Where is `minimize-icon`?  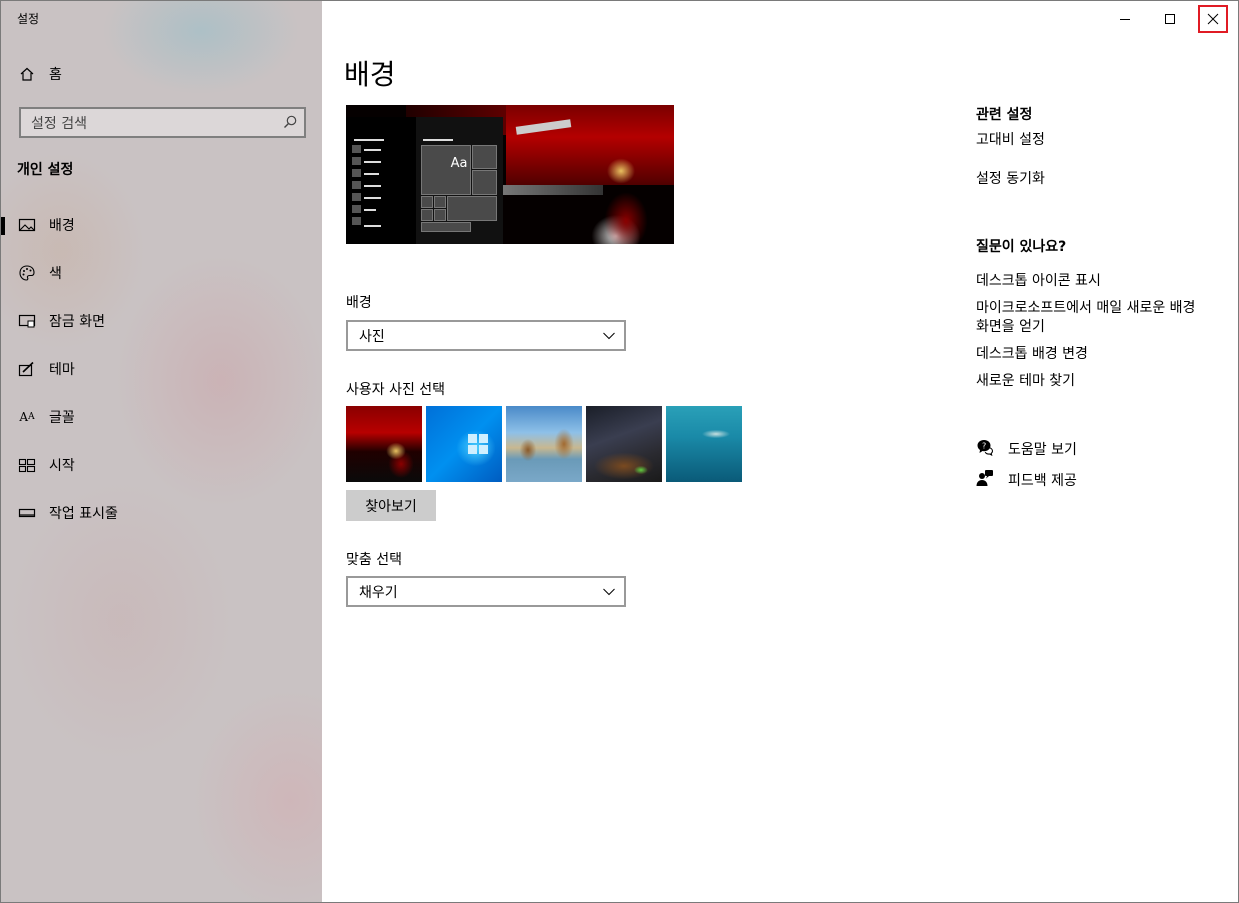
minimize-icon is located at coordinates (1125, 19).